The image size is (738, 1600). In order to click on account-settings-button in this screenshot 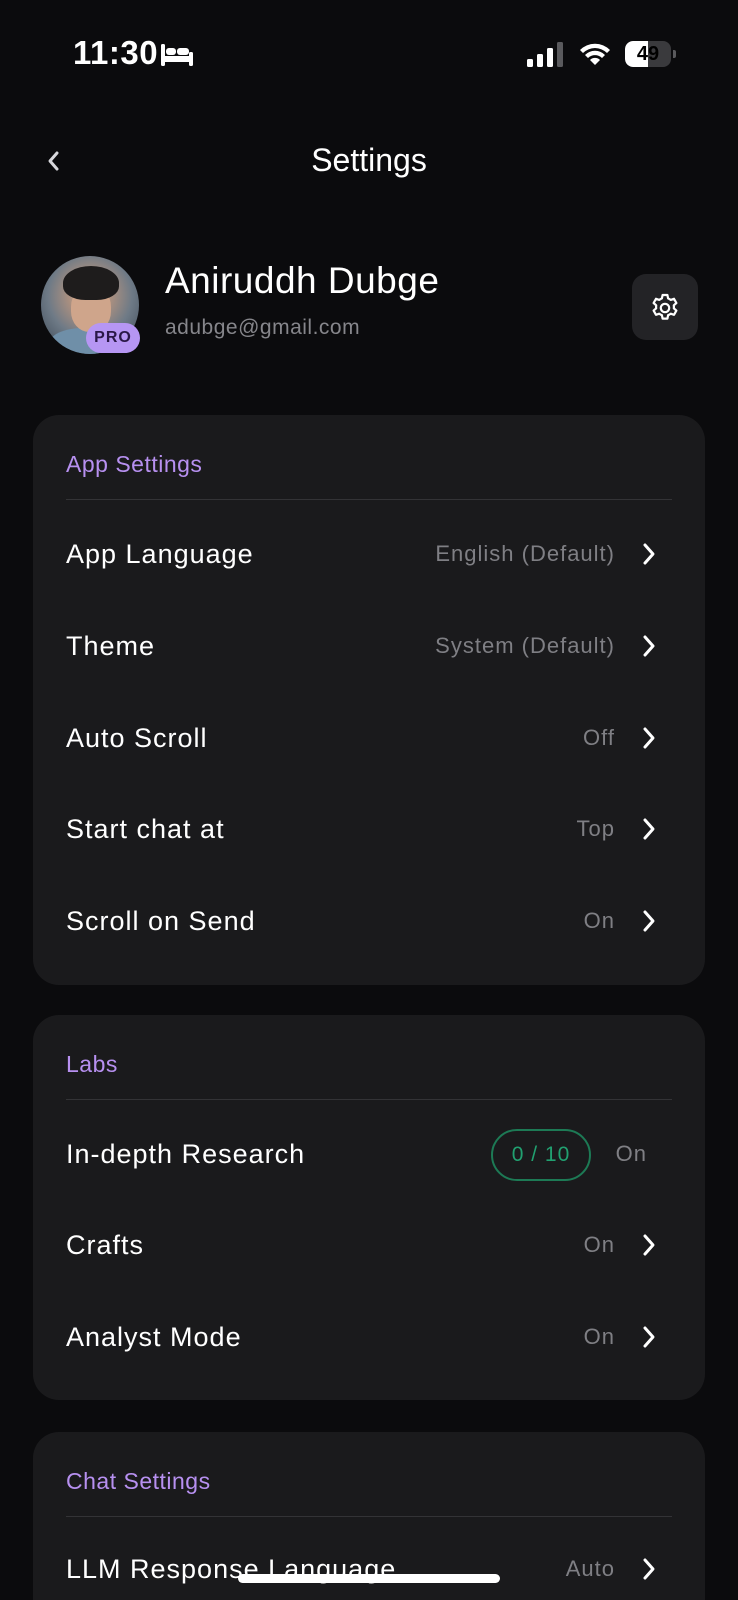, I will do `click(665, 307)`.